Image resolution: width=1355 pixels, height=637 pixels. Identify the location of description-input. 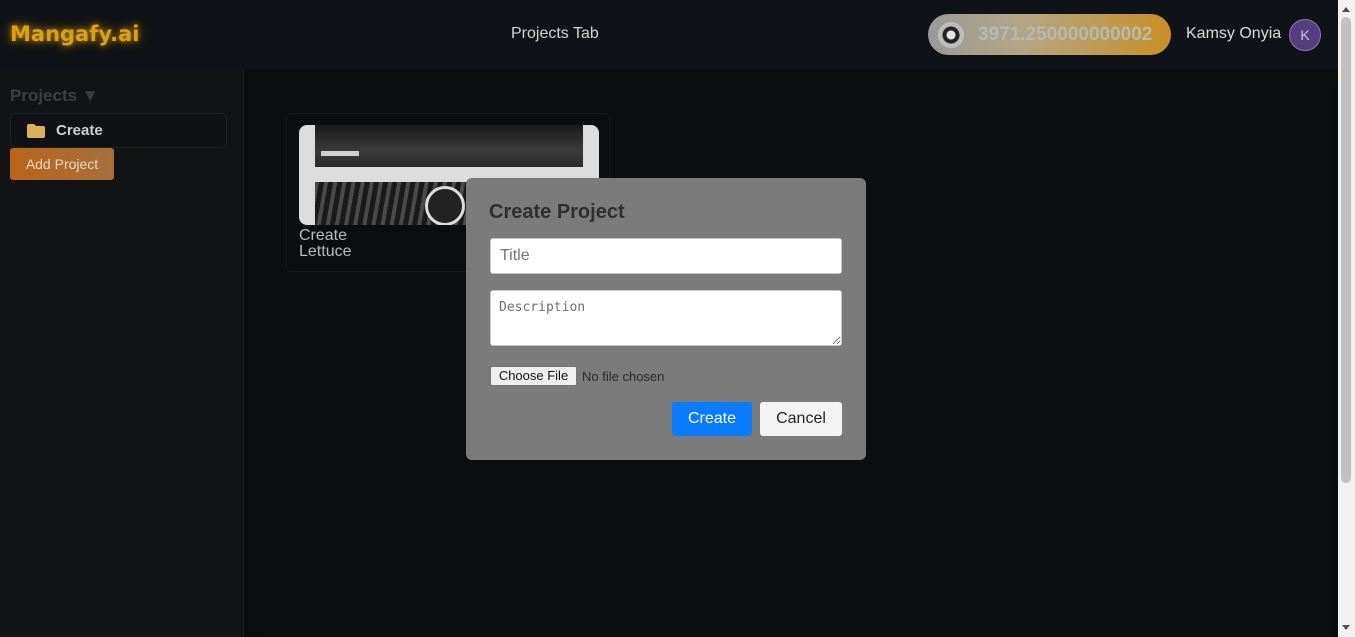
(666, 318).